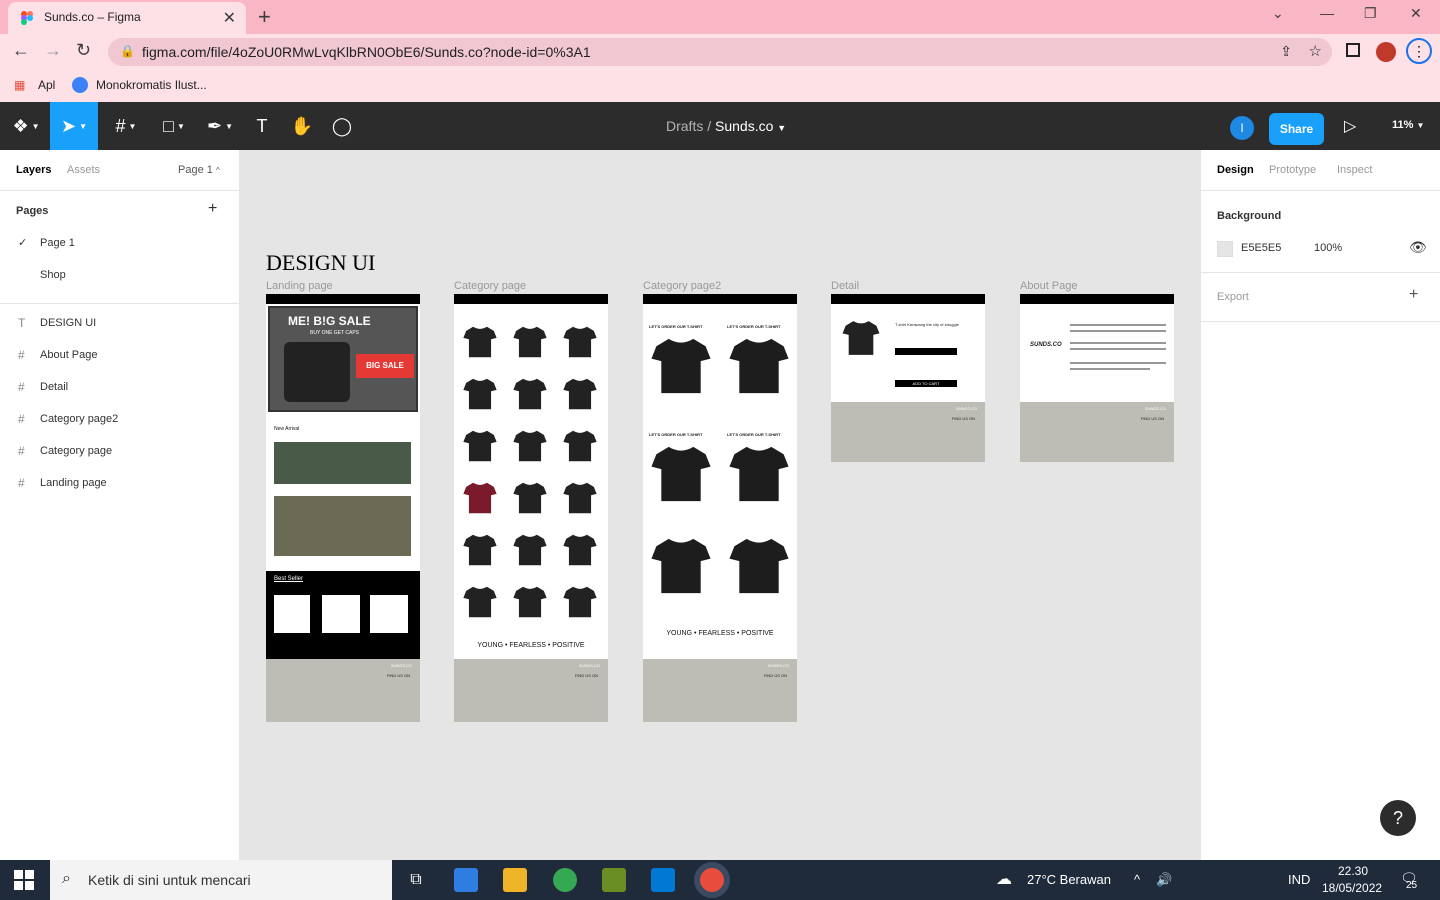 The height and width of the screenshot is (900, 1440). I want to click on text-layer-icon: T, so click(22, 323).